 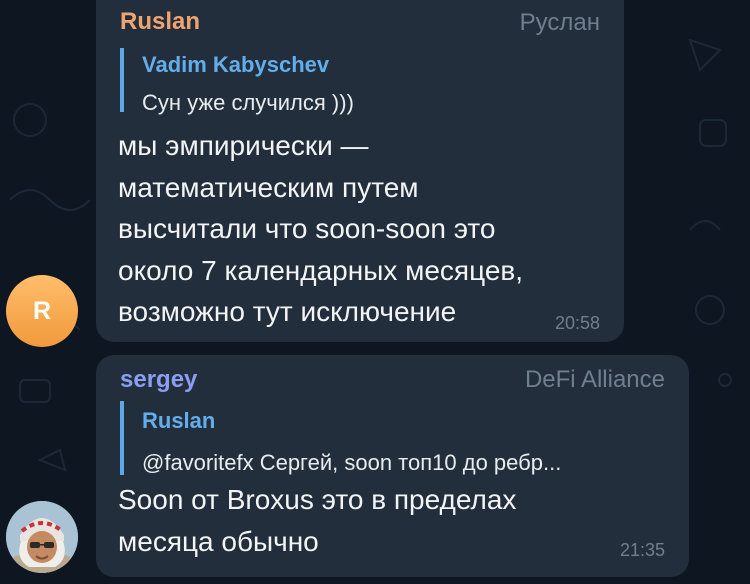 What do you see at coordinates (236, 64) in the screenshot?
I see `reply-author: Vadim Kabyschev` at bounding box center [236, 64].